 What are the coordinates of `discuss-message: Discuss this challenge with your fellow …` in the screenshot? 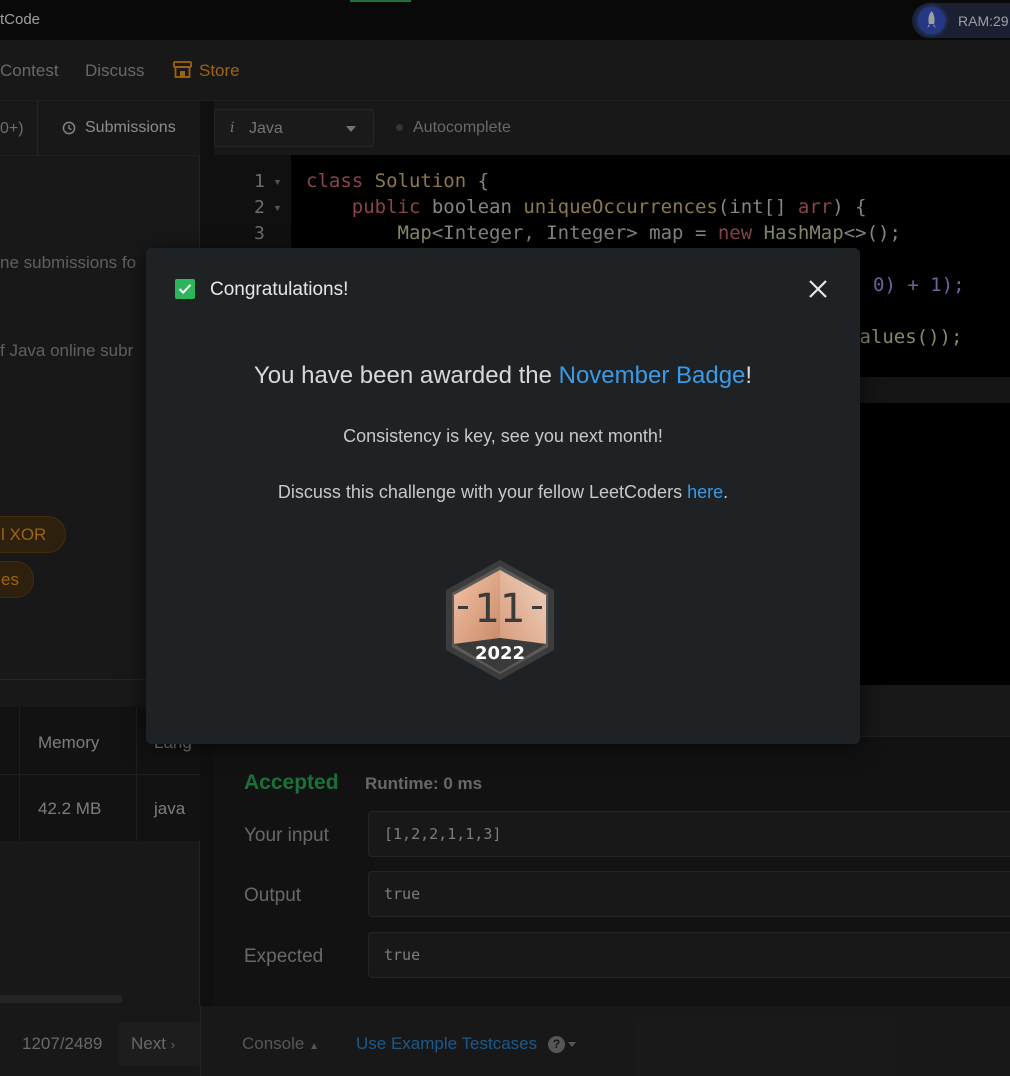 It's located at (503, 492).